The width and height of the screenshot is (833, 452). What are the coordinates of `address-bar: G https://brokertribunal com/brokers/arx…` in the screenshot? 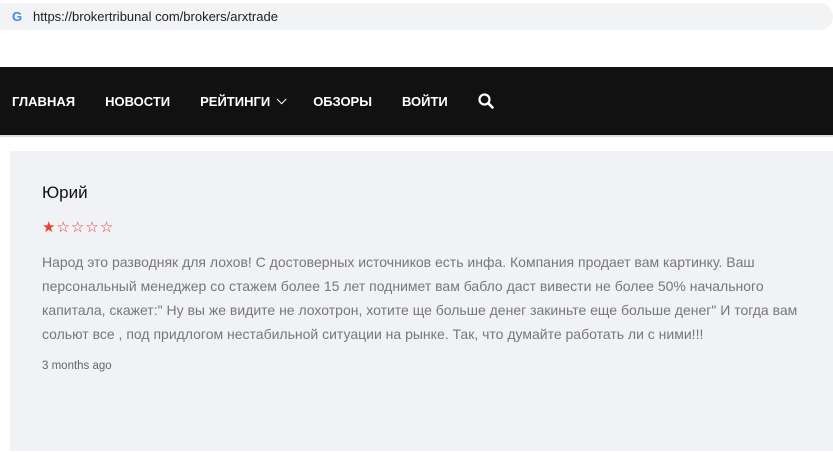 It's located at (416, 16).